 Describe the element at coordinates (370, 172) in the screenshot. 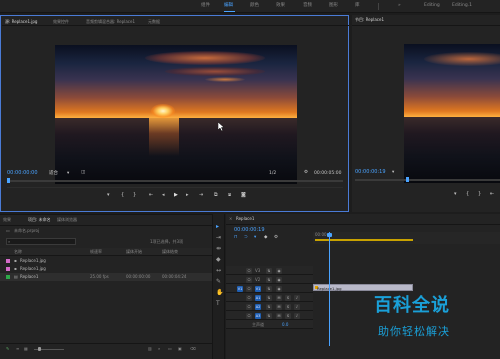

I see `program-timecode: 00:00:00:19` at that location.